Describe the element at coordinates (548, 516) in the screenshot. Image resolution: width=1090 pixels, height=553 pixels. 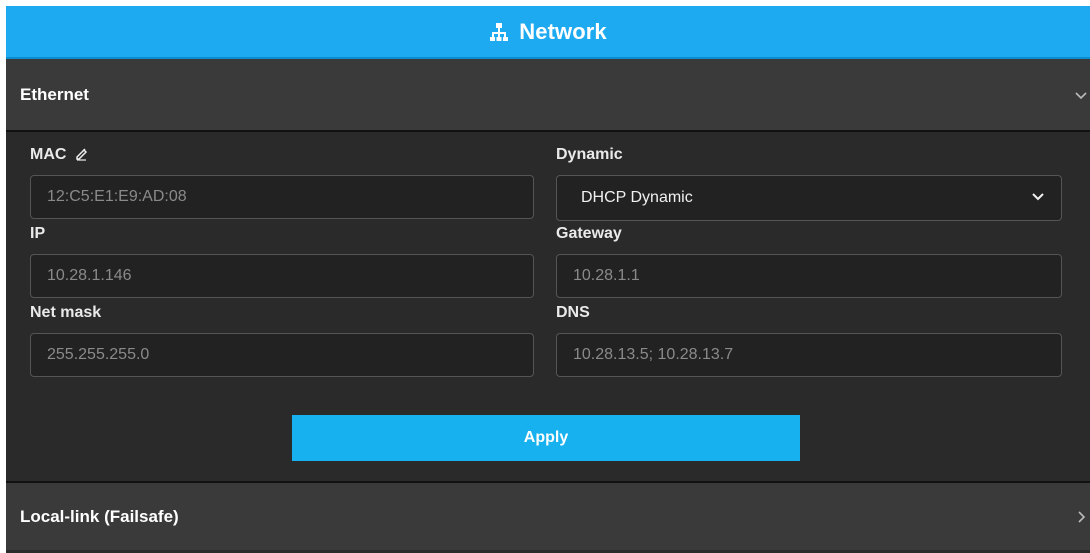
I see `local-link-section-toggle: Local-link (Failsafe)` at that location.